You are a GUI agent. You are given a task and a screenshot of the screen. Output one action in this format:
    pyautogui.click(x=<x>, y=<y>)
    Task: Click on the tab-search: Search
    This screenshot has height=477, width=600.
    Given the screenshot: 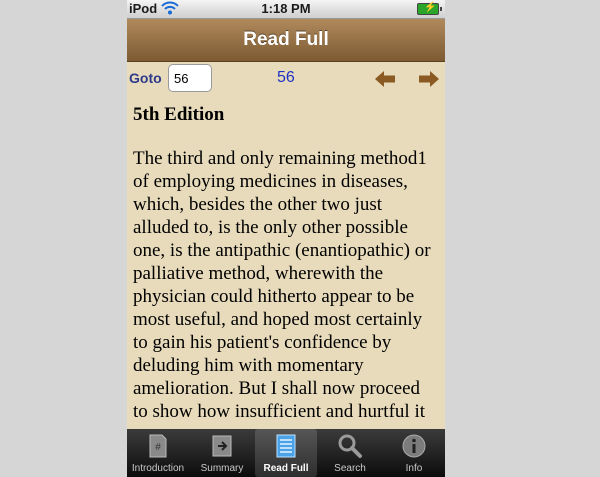 What is the action you would take?
    pyautogui.click(x=350, y=453)
    